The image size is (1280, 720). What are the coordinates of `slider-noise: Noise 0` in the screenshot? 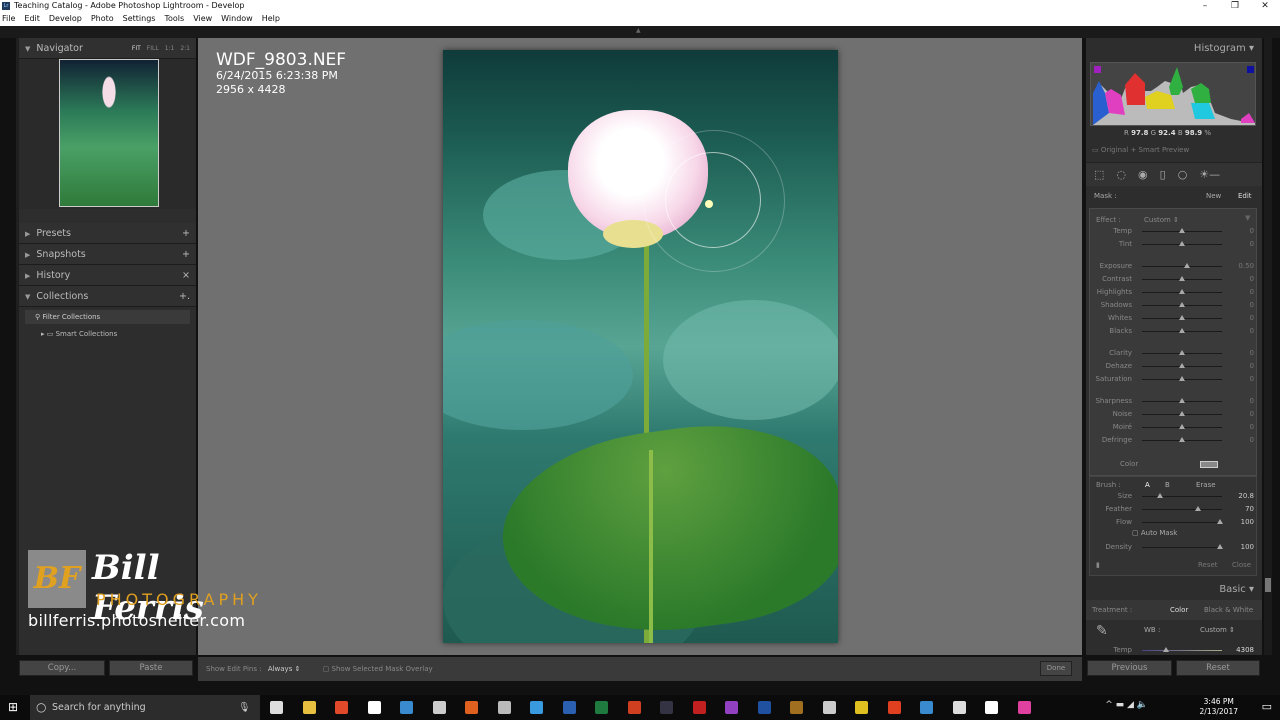 It's located at (1174, 414).